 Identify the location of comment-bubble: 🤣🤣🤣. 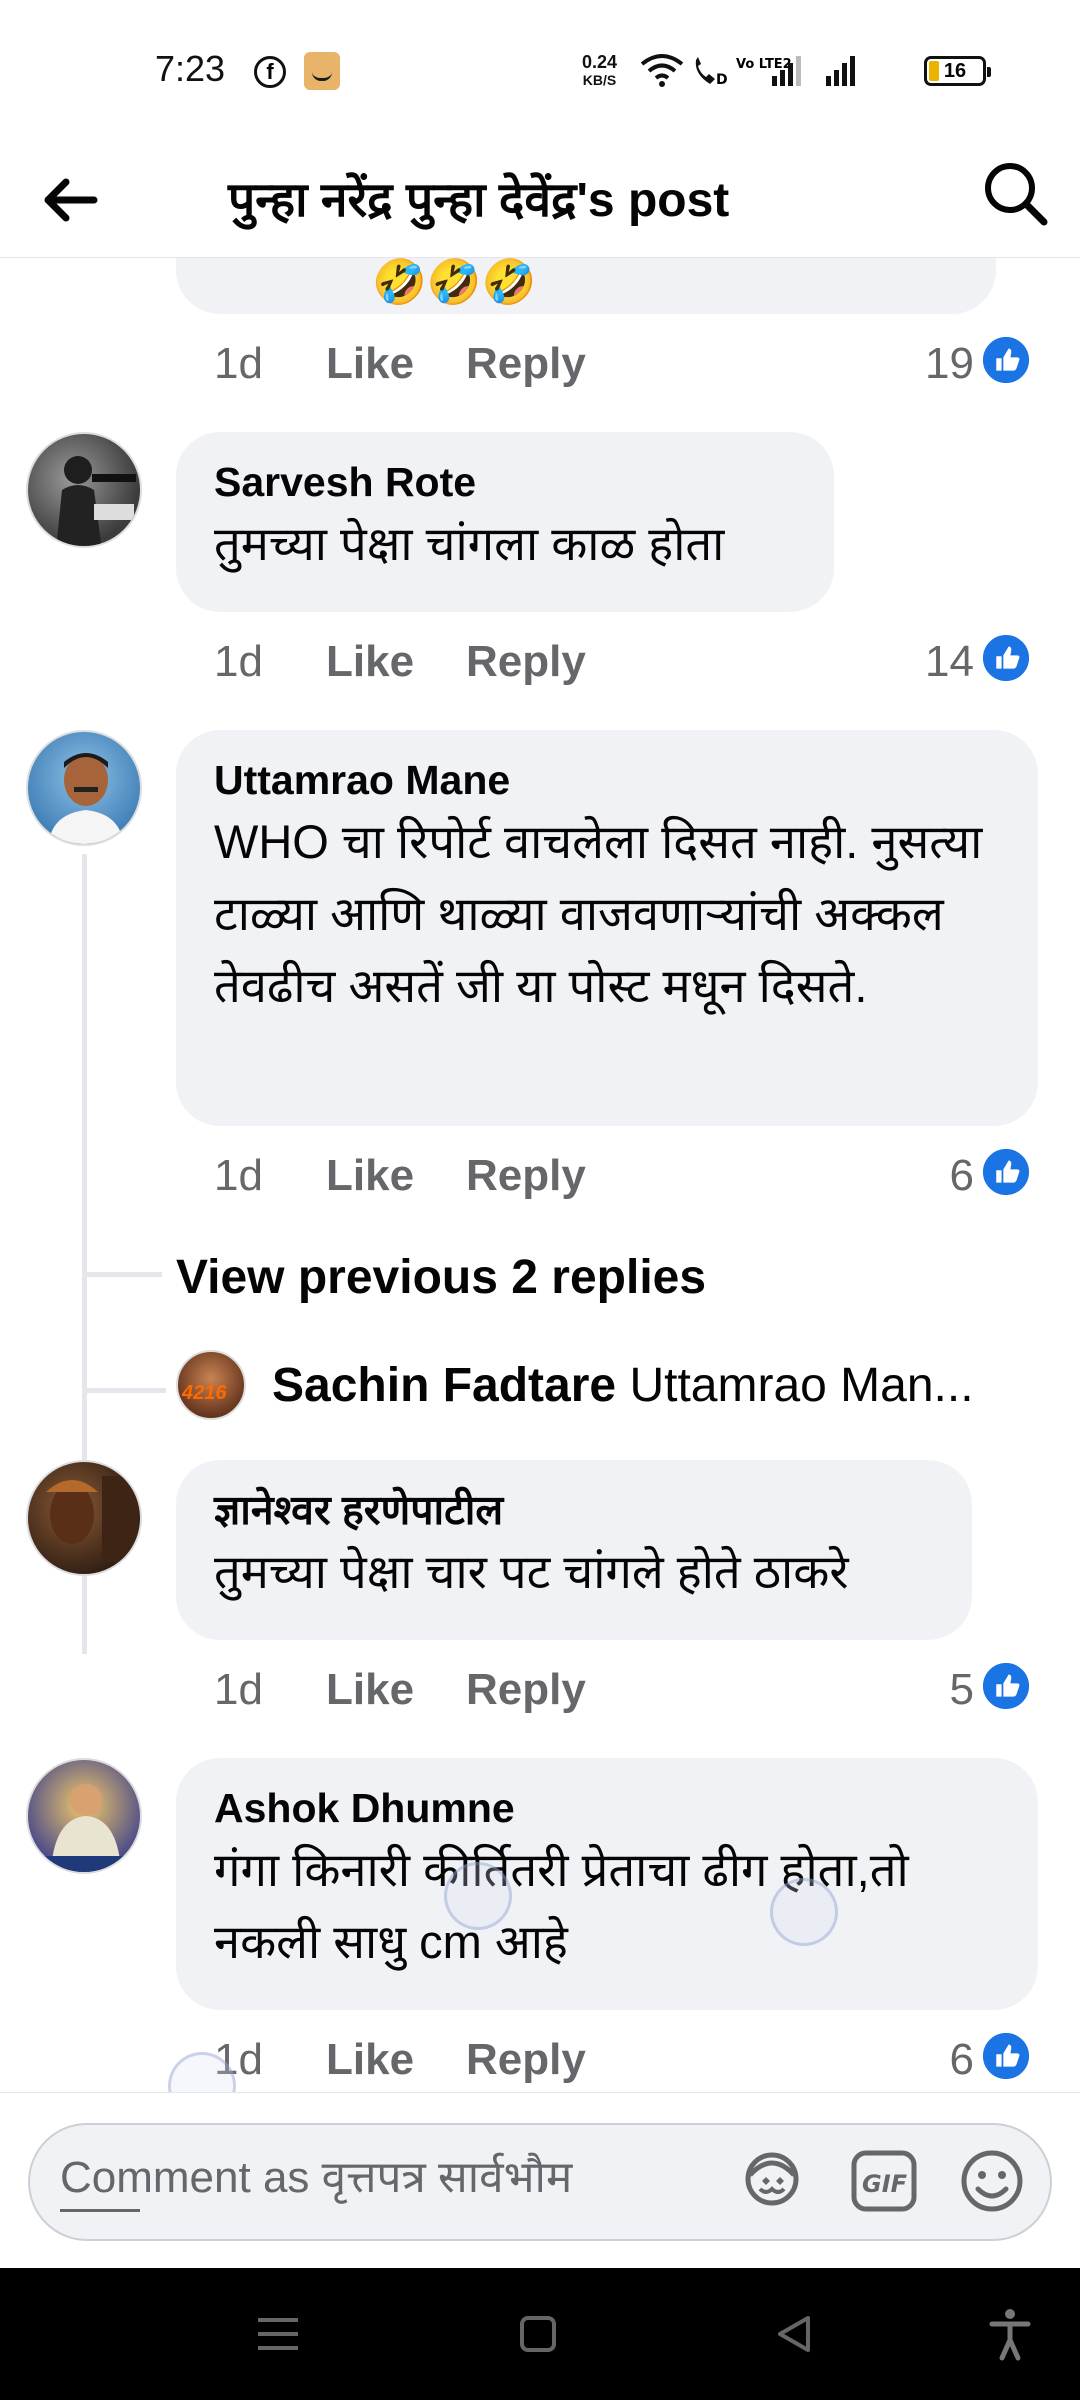
(586, 286).